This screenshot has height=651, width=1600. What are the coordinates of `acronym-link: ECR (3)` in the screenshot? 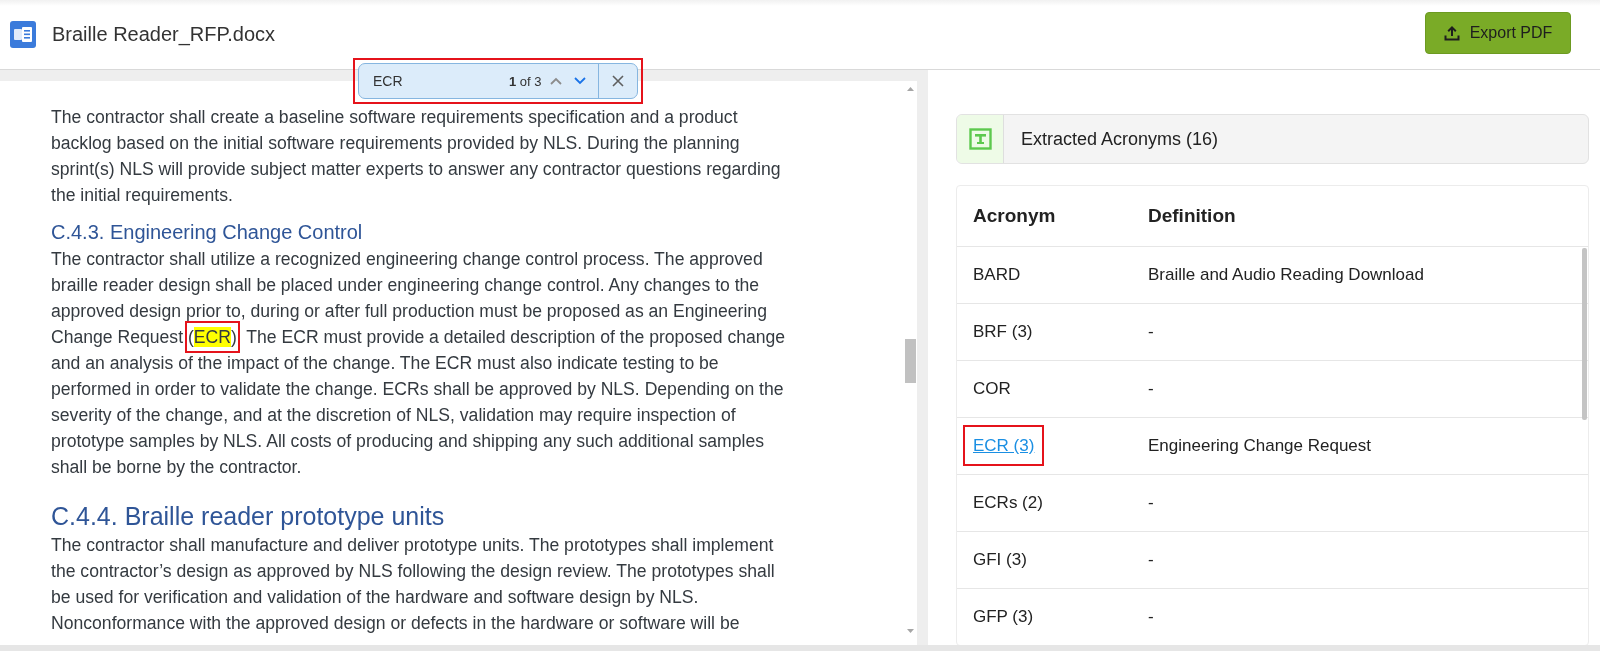 It's located at (1004, 445).